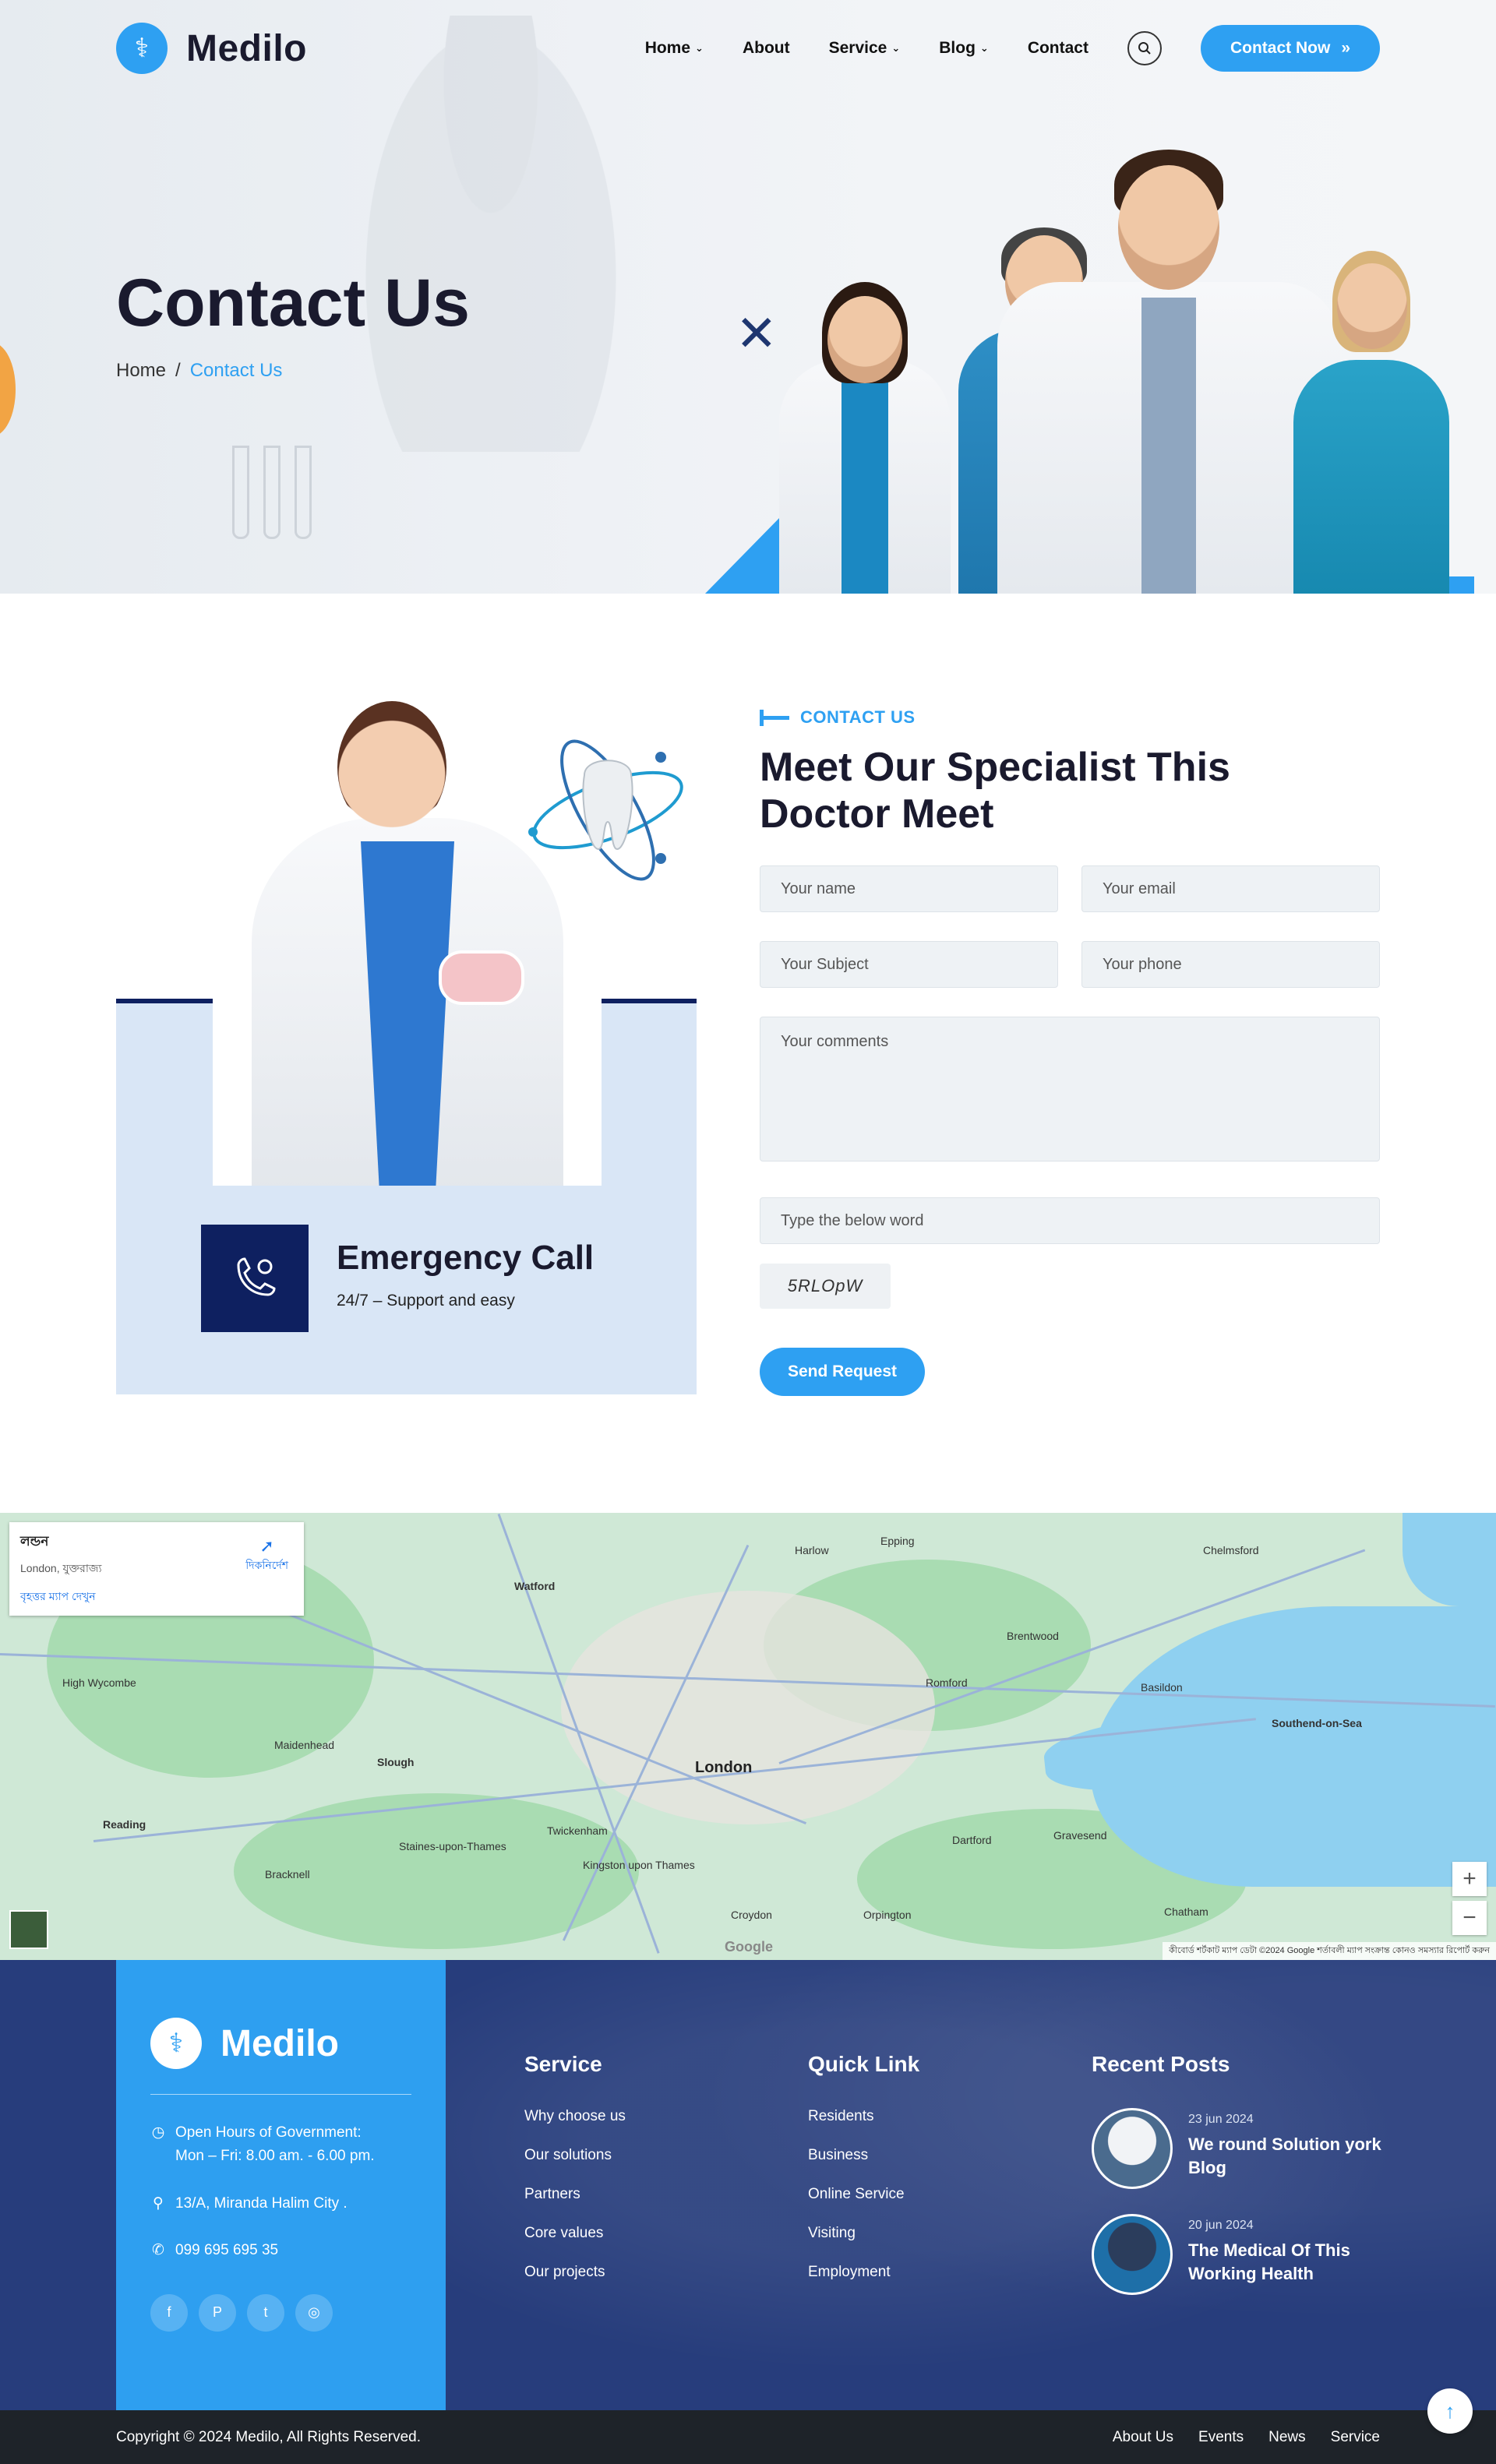 This screenshot has height=2464, width=1496. I want to click on footer-link-our-projects: Our projects, so click(575, 2272).